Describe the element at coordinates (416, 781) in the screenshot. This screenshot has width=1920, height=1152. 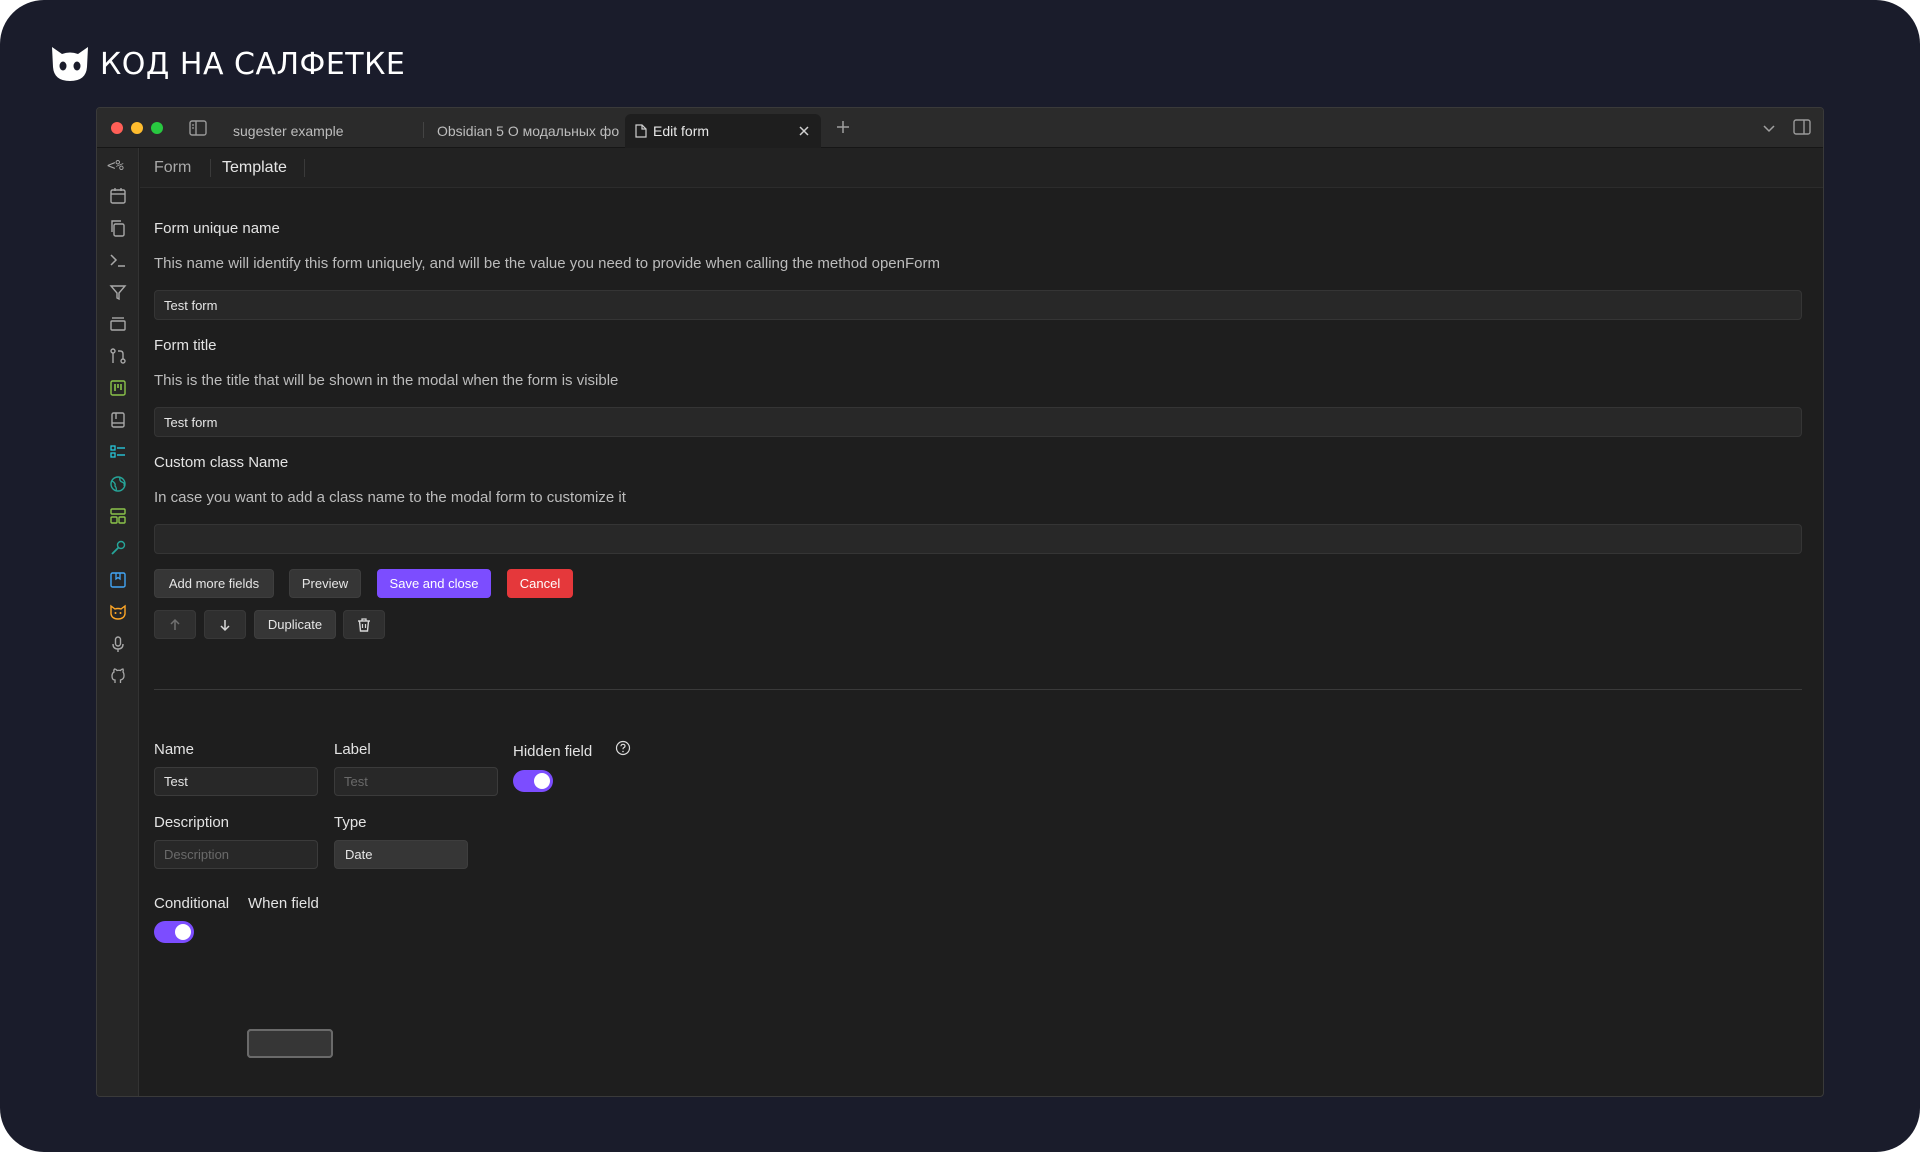
I see `field-label-input: Test` at that location.